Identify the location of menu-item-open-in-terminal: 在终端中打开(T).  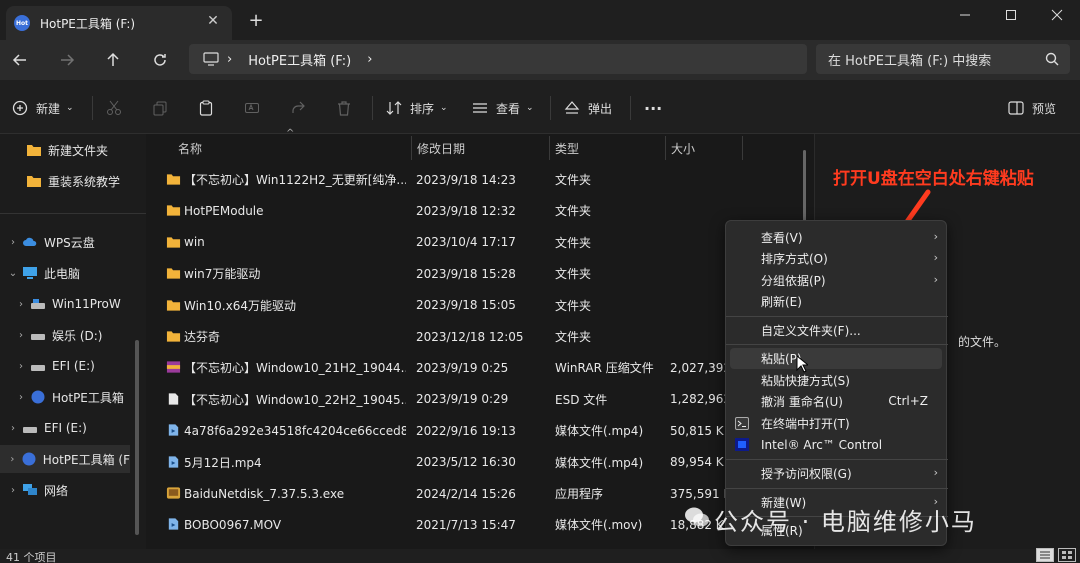
(837, 423).